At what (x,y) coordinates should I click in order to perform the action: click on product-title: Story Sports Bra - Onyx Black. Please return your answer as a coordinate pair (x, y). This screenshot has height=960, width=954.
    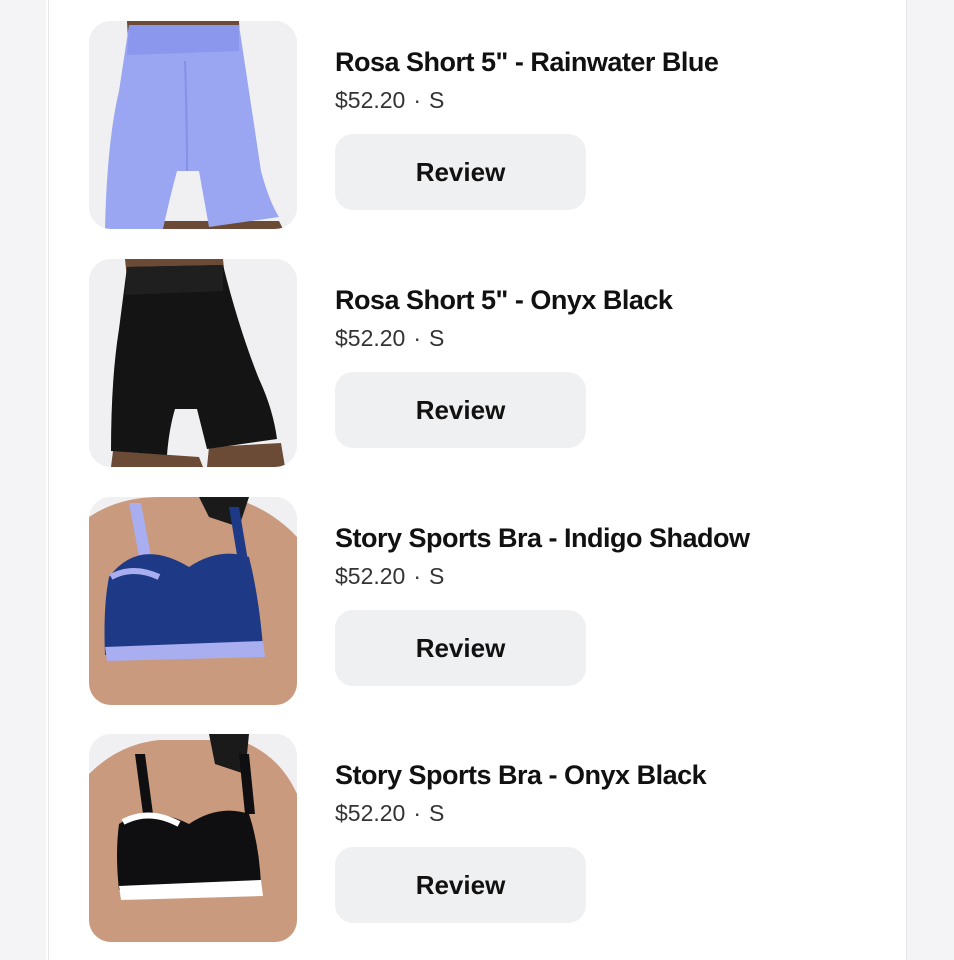
    Looking at the image, I should click on (521, 775).